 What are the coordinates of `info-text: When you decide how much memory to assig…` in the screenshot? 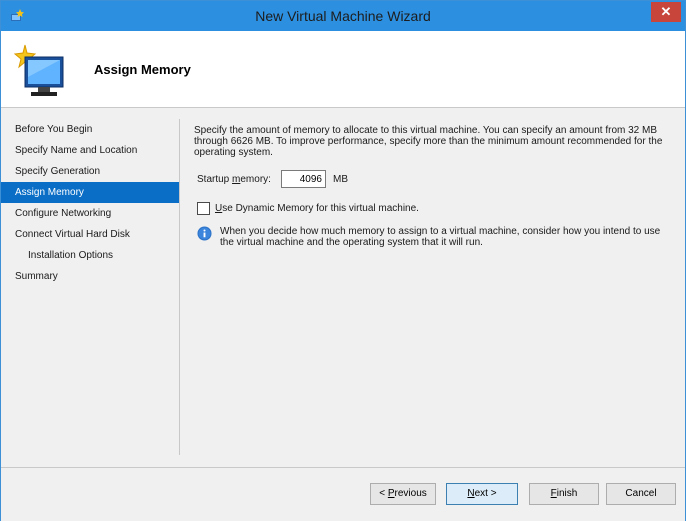 It's located at (440, 237).